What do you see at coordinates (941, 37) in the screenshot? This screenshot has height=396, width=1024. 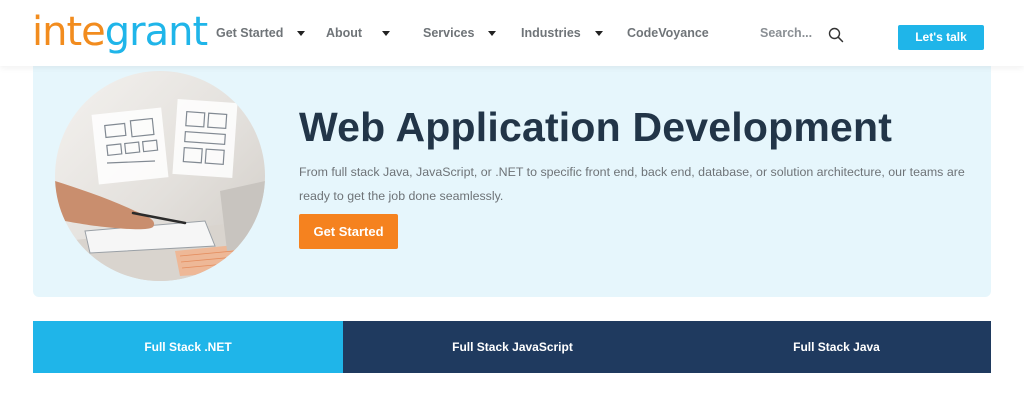 I see `lets-talk-button: Let's talk` at bounding box center [941, 37].